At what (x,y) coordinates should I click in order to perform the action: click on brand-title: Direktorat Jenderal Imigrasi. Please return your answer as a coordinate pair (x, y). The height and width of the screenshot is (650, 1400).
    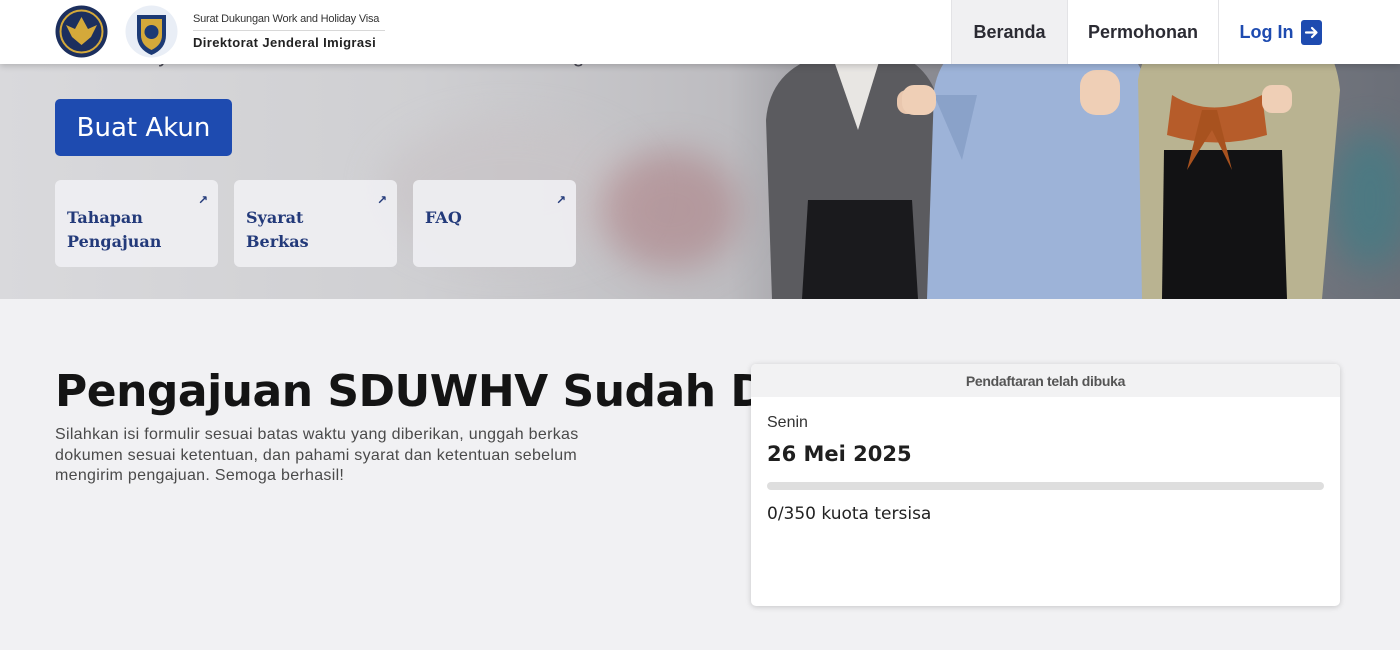
    Looking at the image, I should click on (285, 42).